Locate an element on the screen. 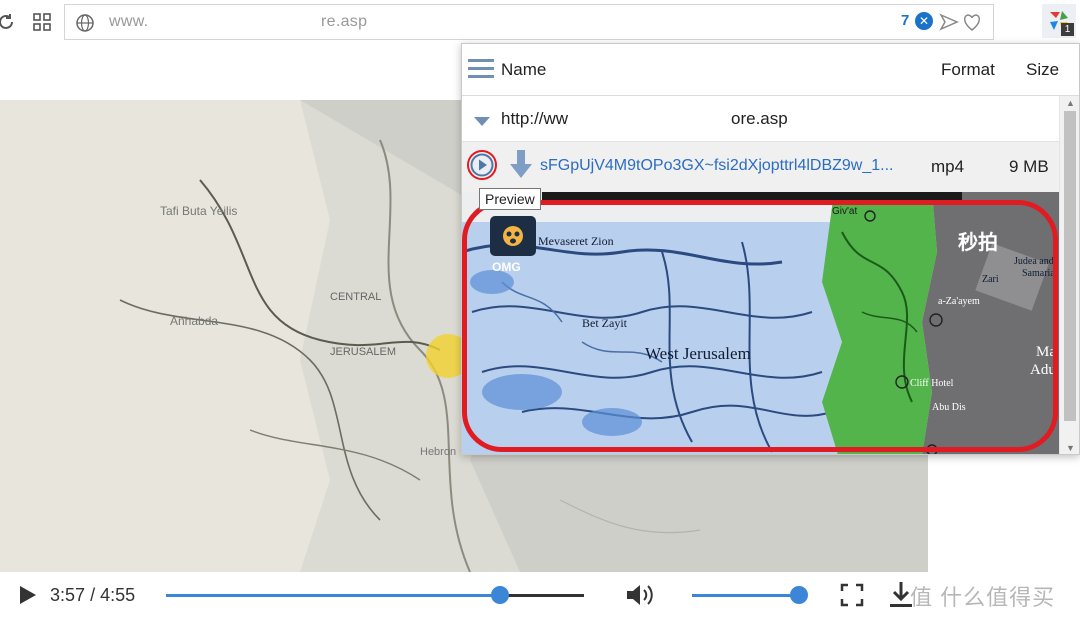  svg-text: Giv'at is located at coordinates (844, 211).